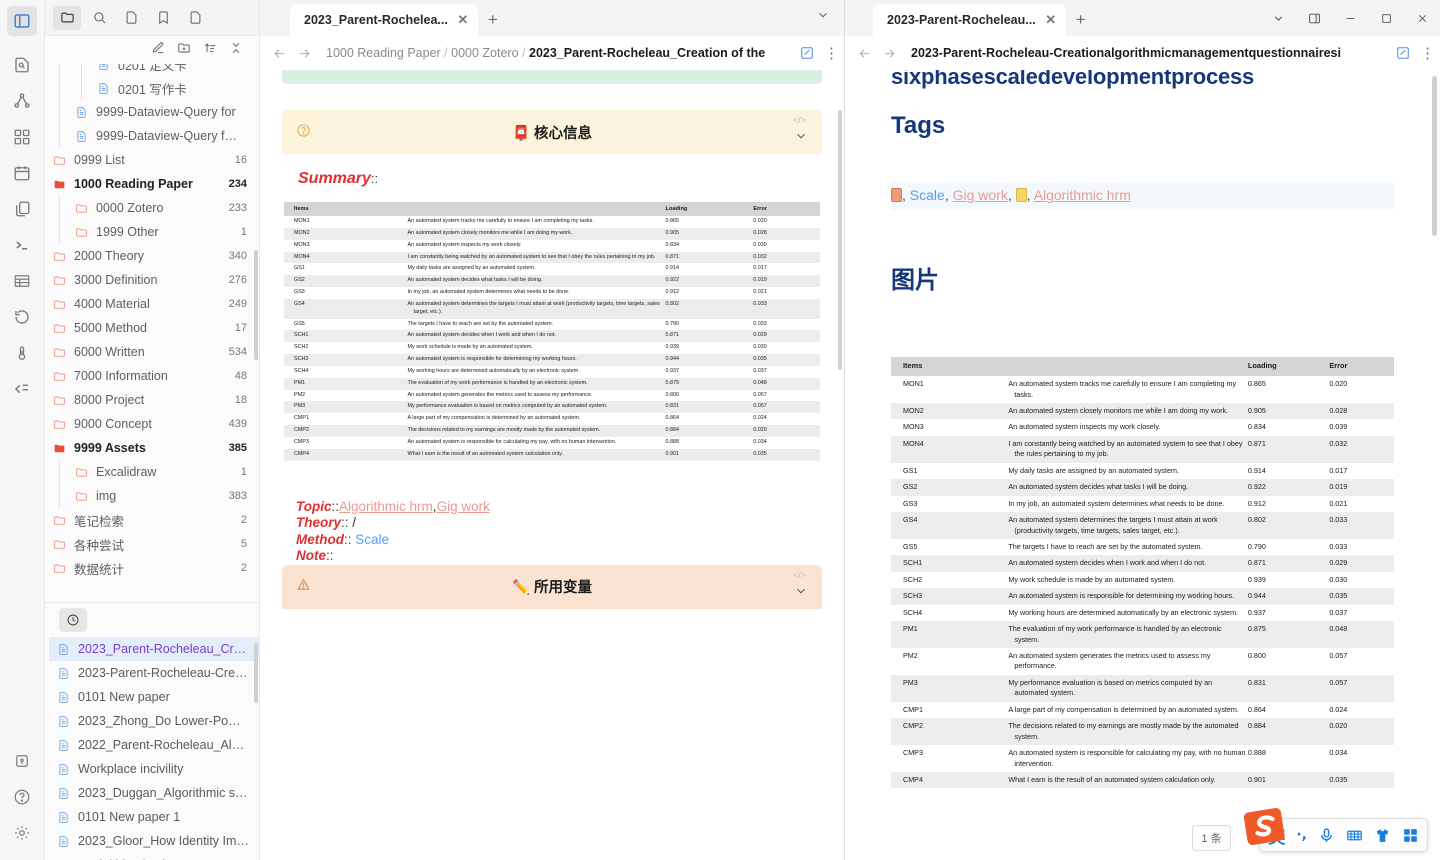 The width and height of the screenshot is (1440, 860). I want to click on tree-folder-item: 7000 Information 48, so click(152, 376).